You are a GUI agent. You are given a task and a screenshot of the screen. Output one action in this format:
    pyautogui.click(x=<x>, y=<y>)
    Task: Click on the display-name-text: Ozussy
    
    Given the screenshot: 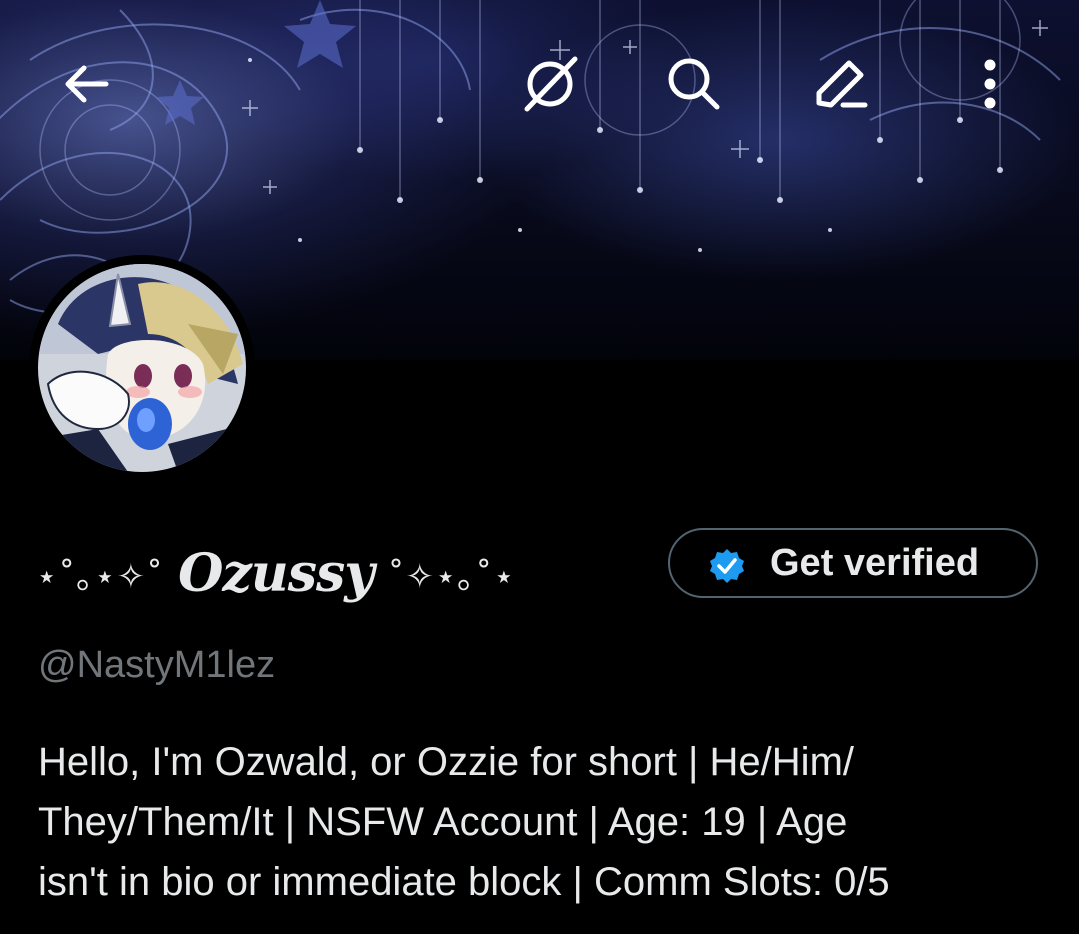 What is the action you would take?
    pyautogui.click(x=276, y=573)
    